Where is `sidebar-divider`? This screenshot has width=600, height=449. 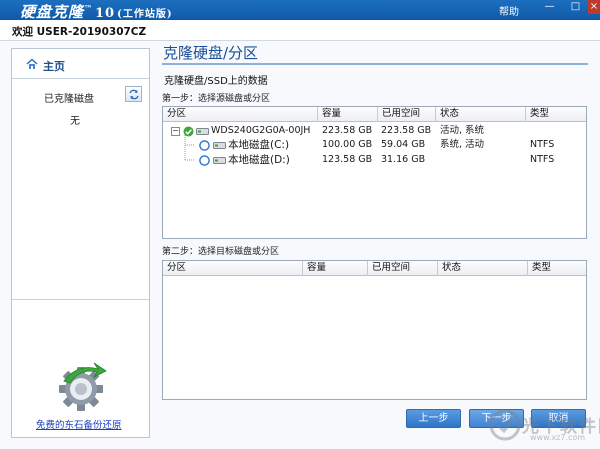
sidebar-divider is located at coordinates (80, 299).